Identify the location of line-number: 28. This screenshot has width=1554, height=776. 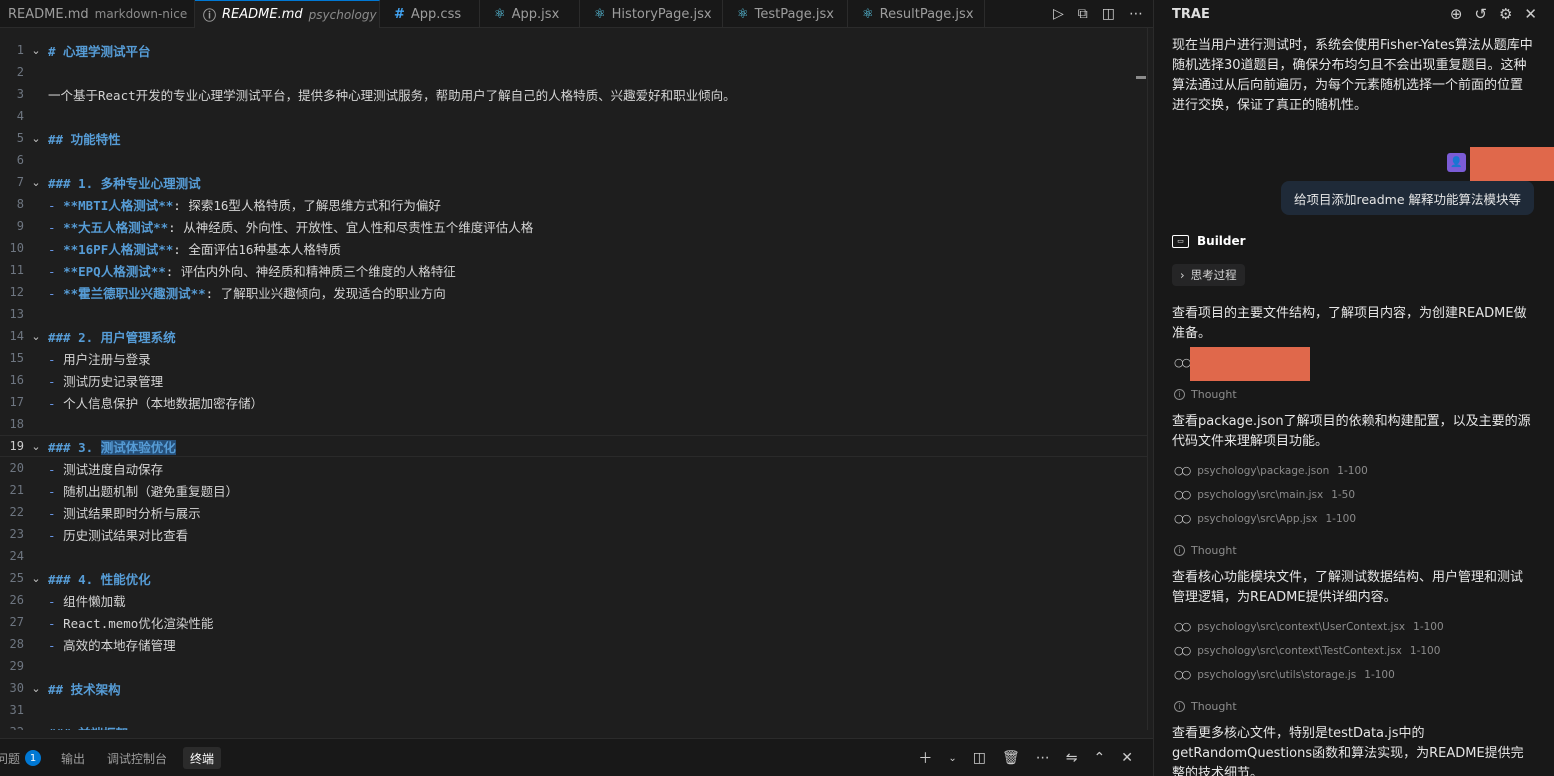
(16, 644).